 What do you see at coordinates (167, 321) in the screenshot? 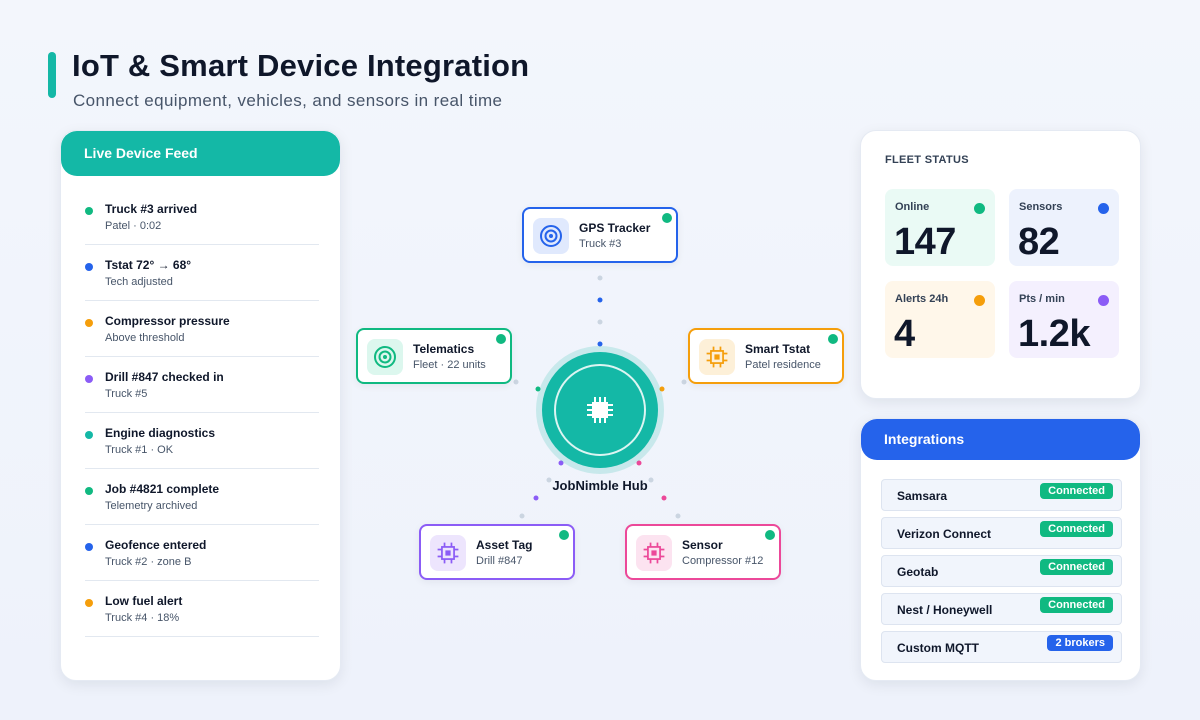
I see `feed-item-title: Compressor pressure` at bounding box center [167, 321].